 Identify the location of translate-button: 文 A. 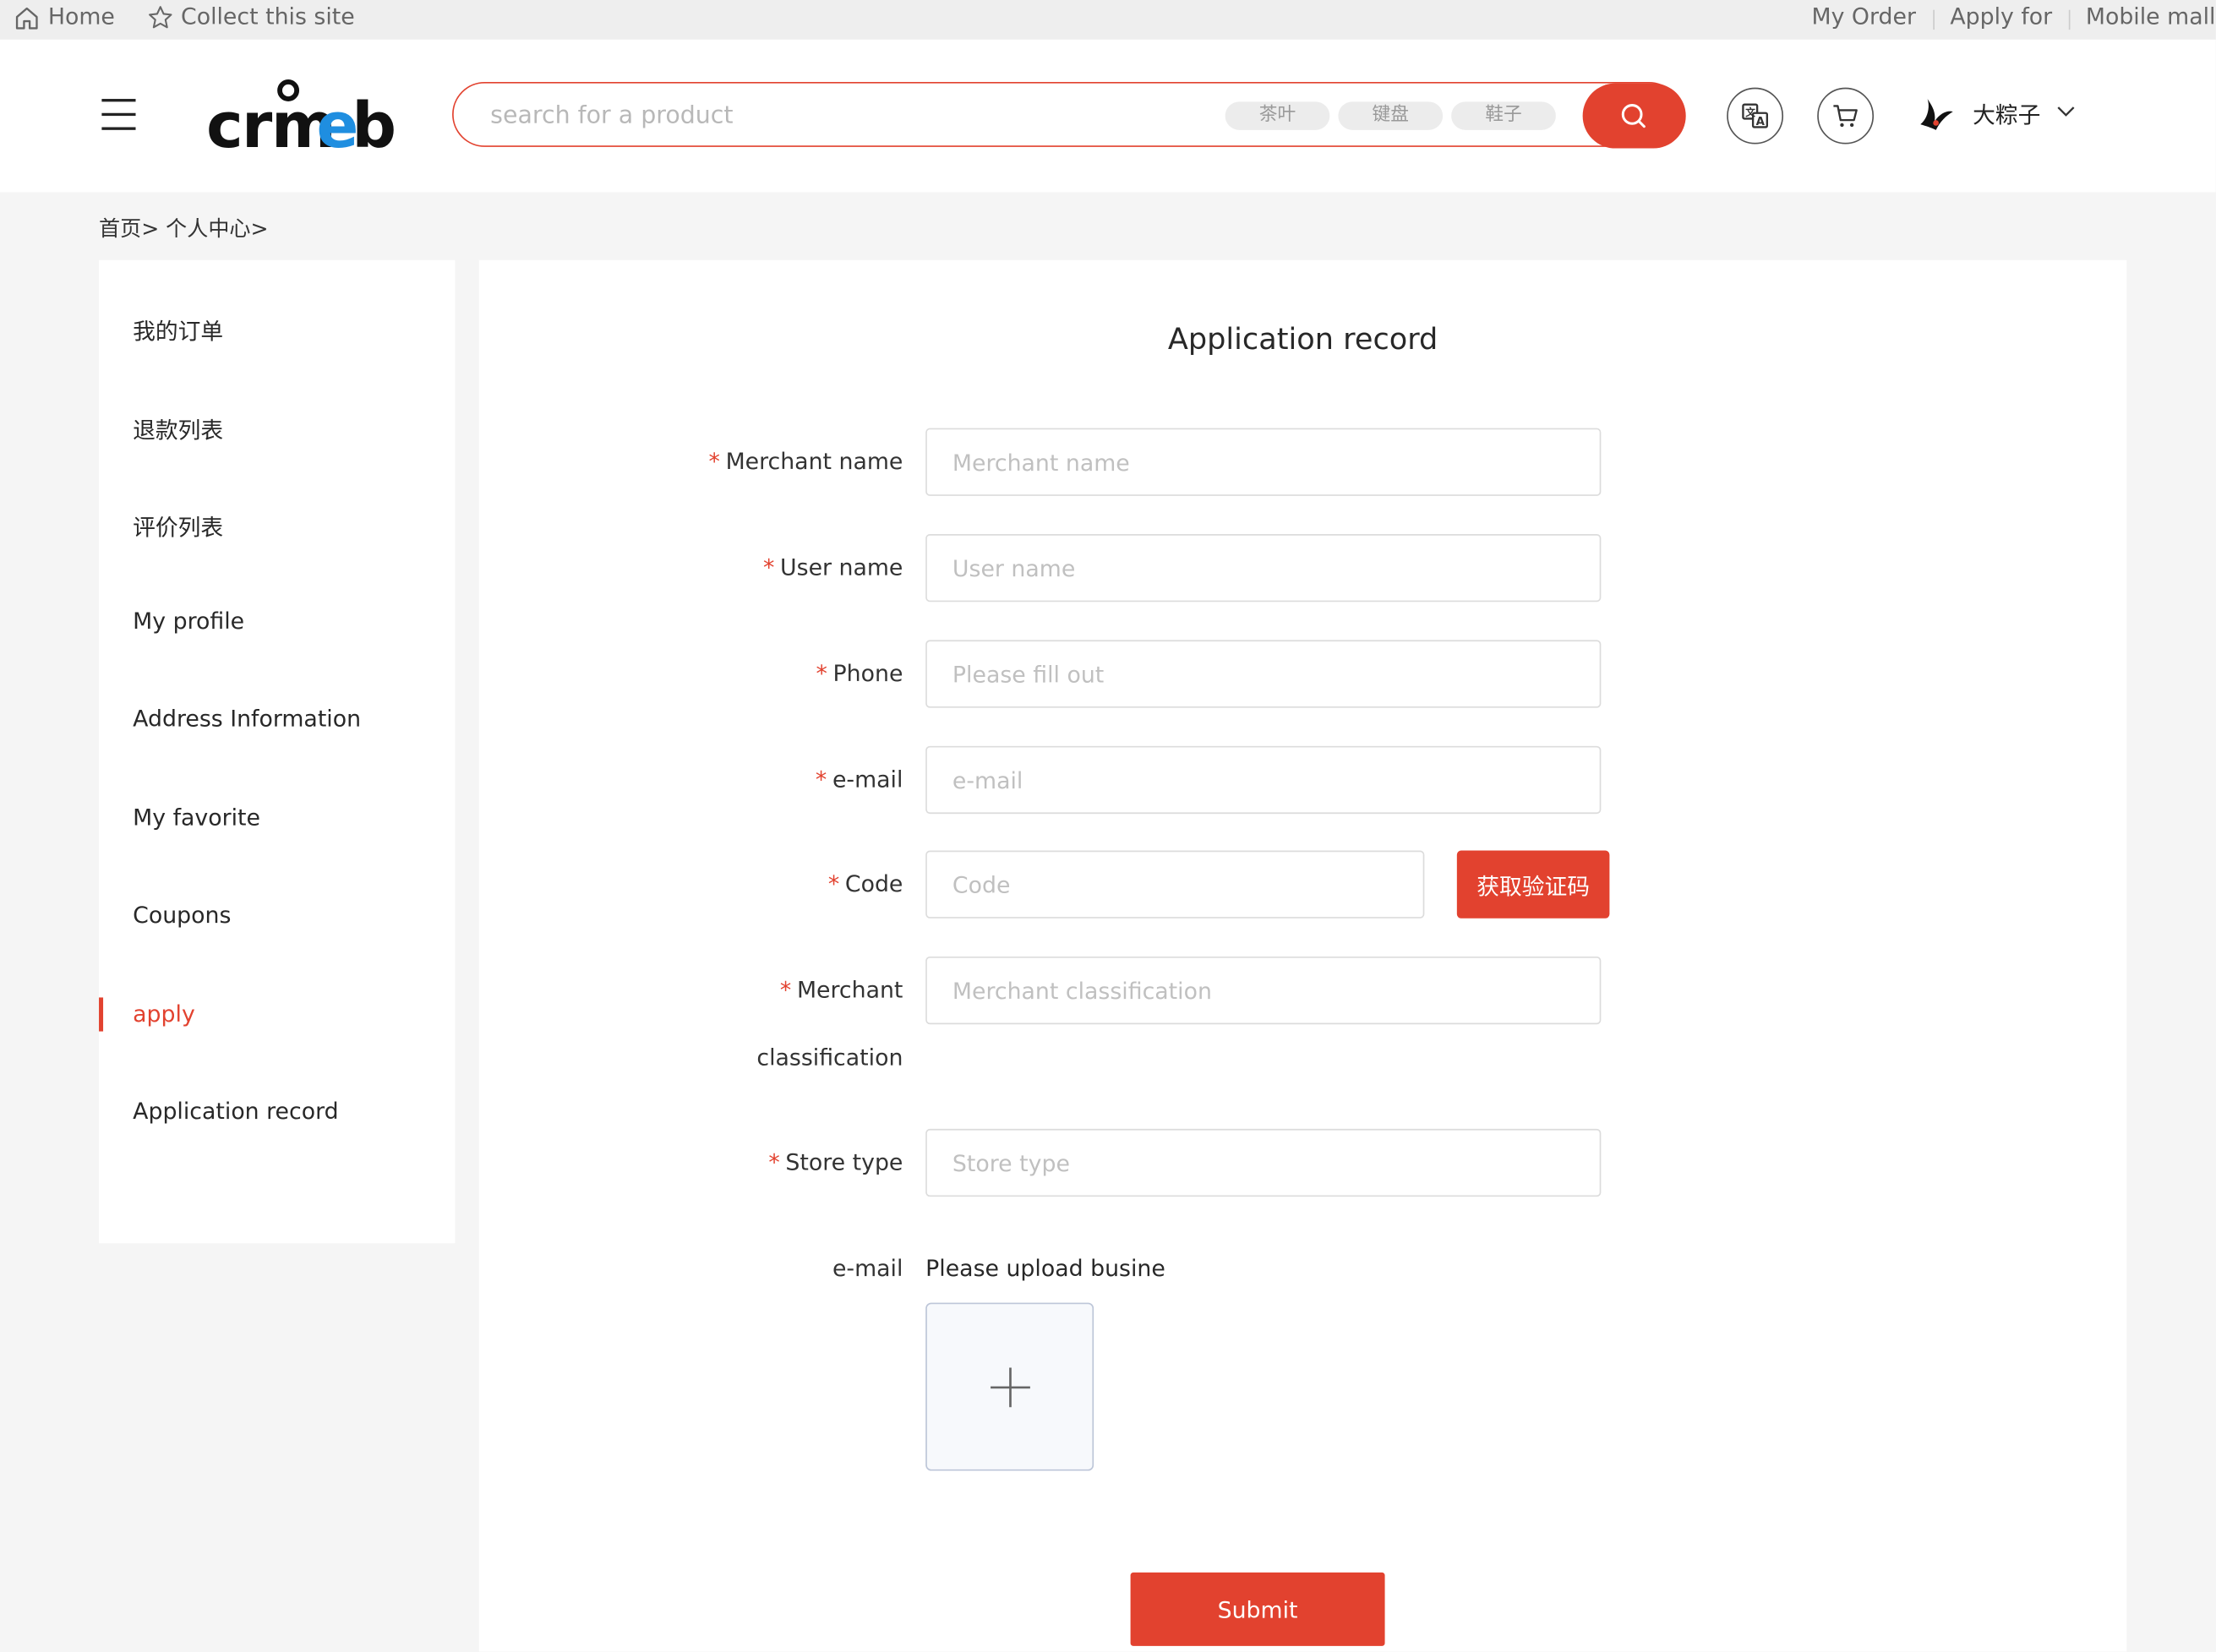
(1756, 116).